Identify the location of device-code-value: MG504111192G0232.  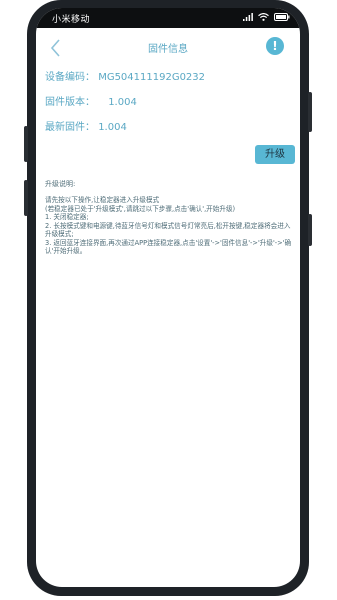
(152, 77).